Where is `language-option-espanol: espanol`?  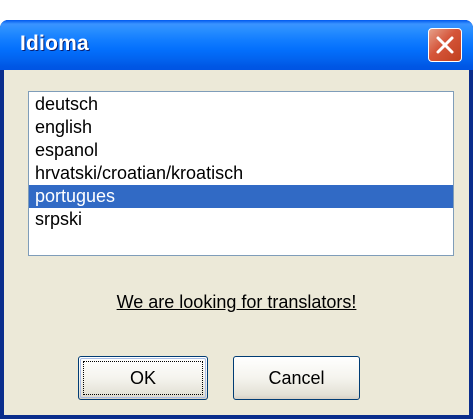 language-option-espanol: espanol is located at coordinates (241, 150).